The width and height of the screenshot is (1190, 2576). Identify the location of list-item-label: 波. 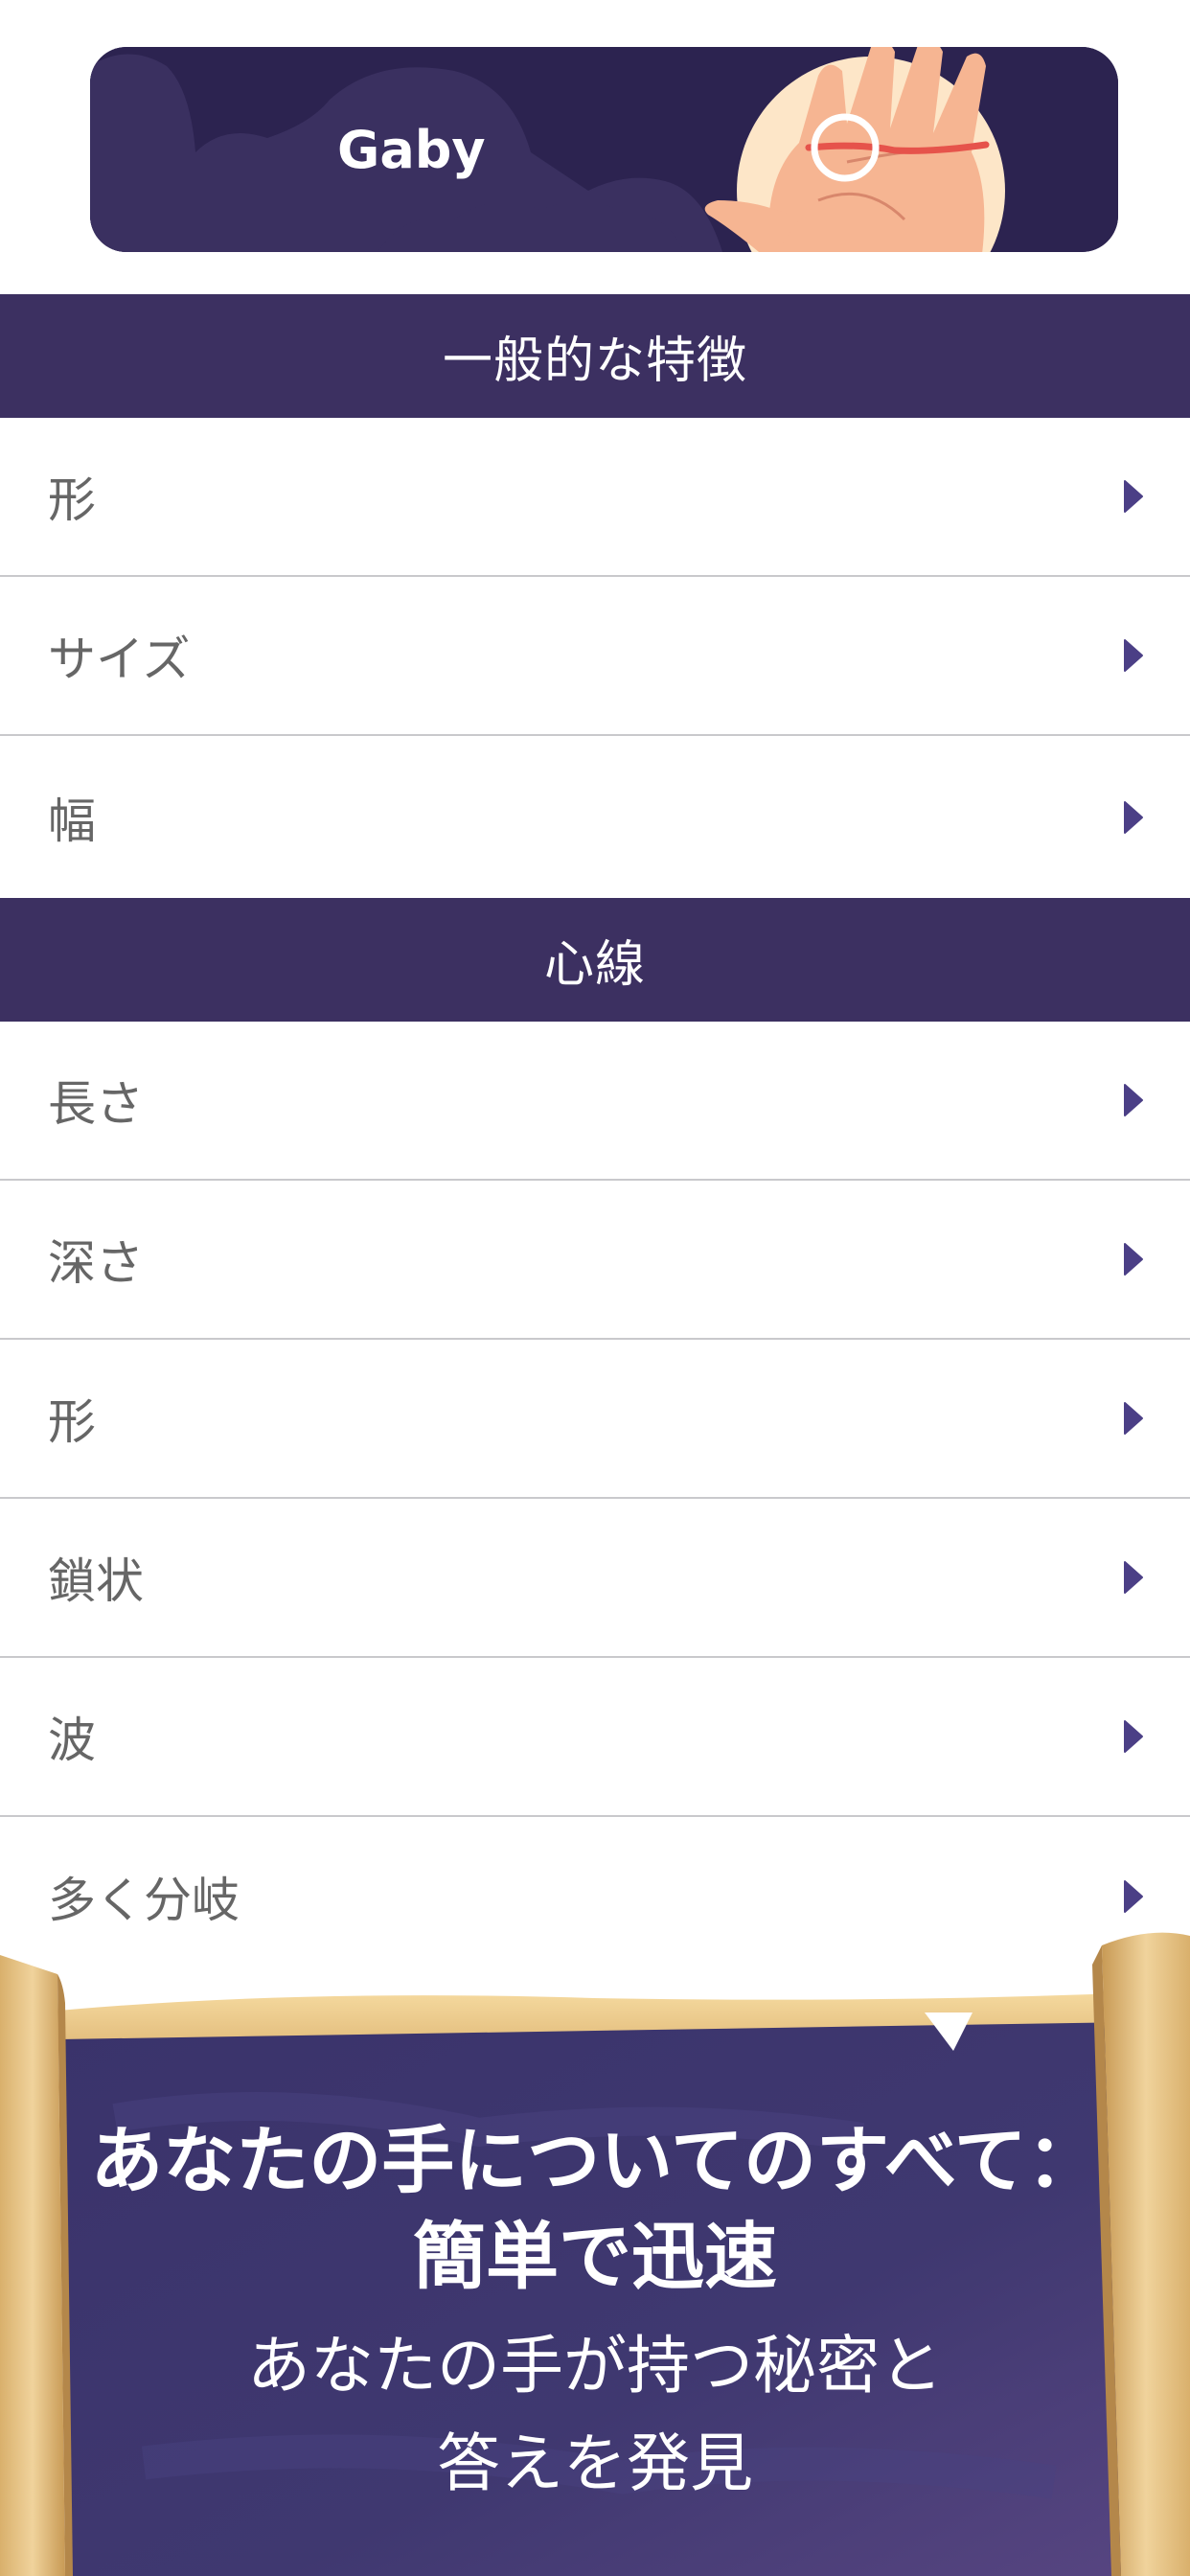
(72, 1740).